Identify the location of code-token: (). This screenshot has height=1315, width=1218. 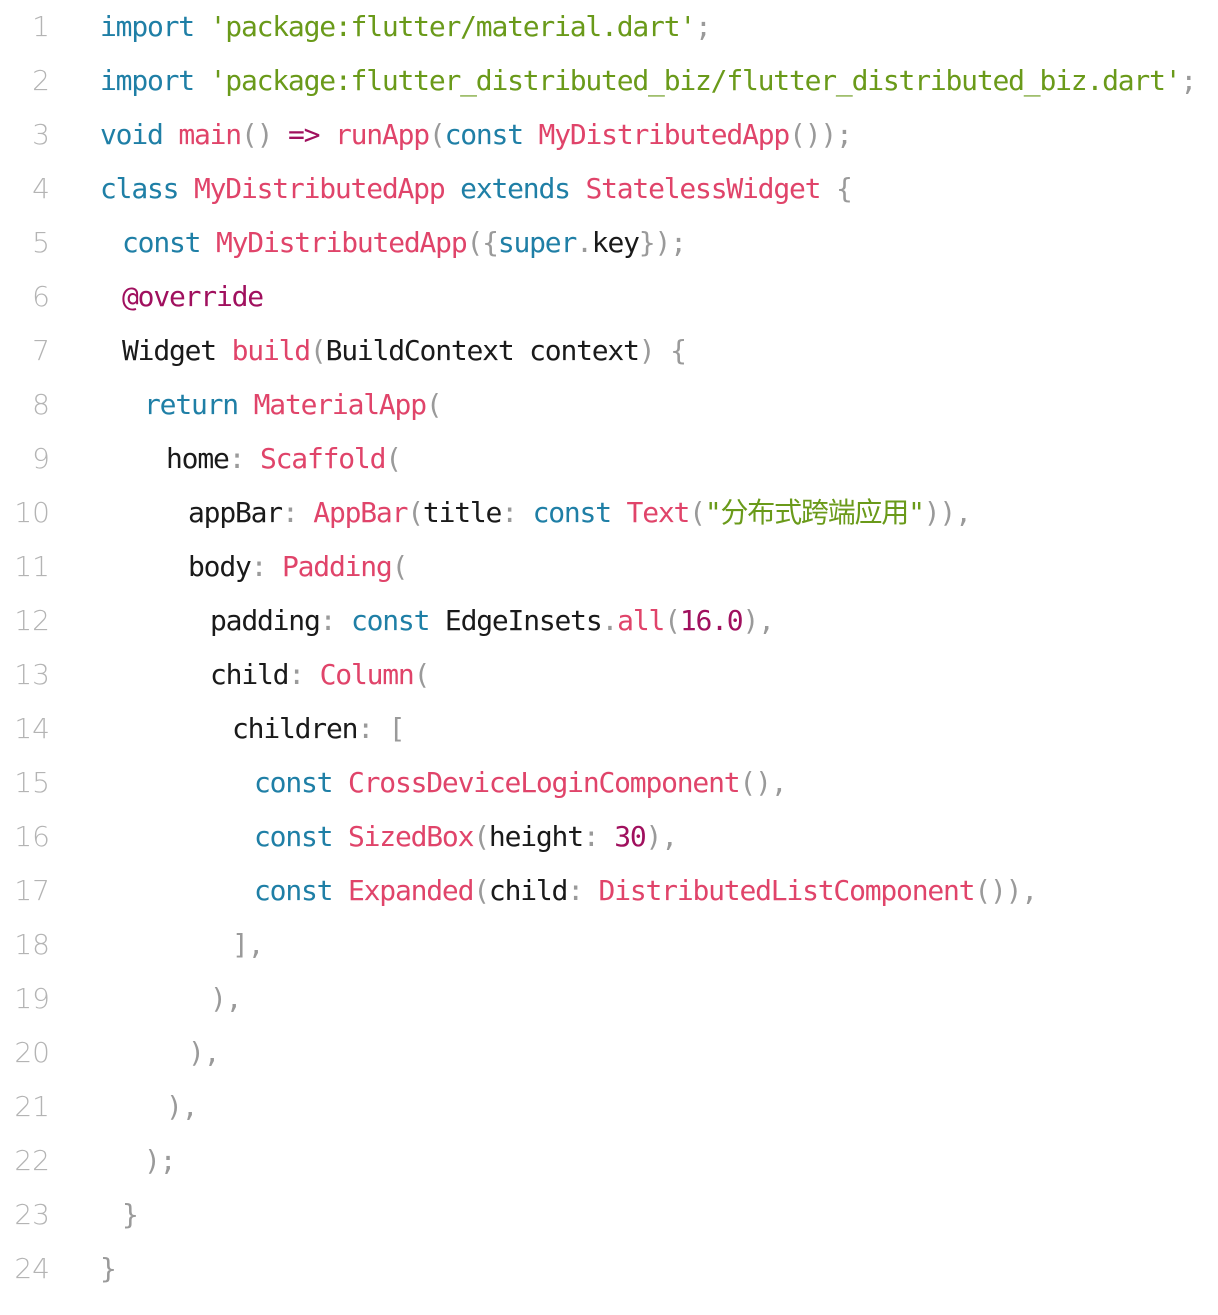
(257, 134).